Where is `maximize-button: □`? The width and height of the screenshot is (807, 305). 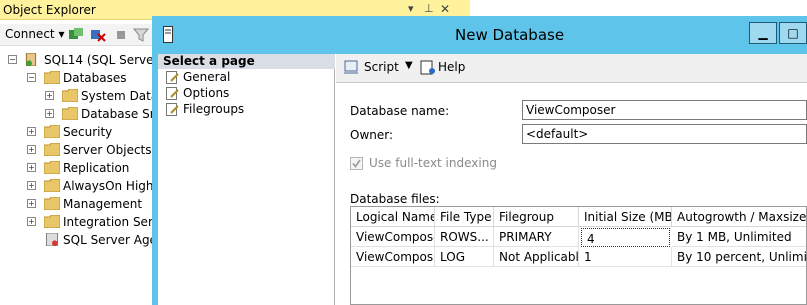
maximize-button: □ is located at coordinates (793, 33).